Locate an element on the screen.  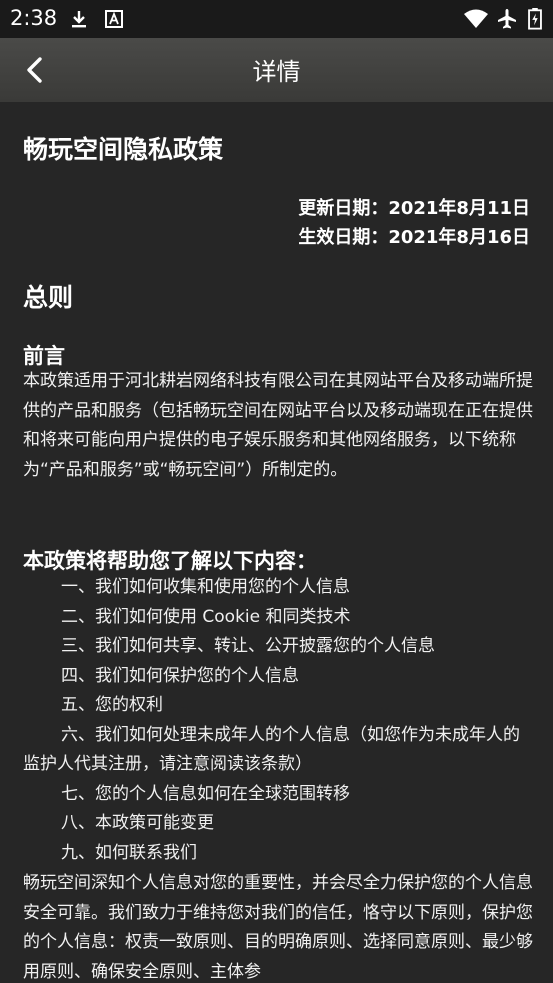
wifi-icon is located at coordinates (476, 18).